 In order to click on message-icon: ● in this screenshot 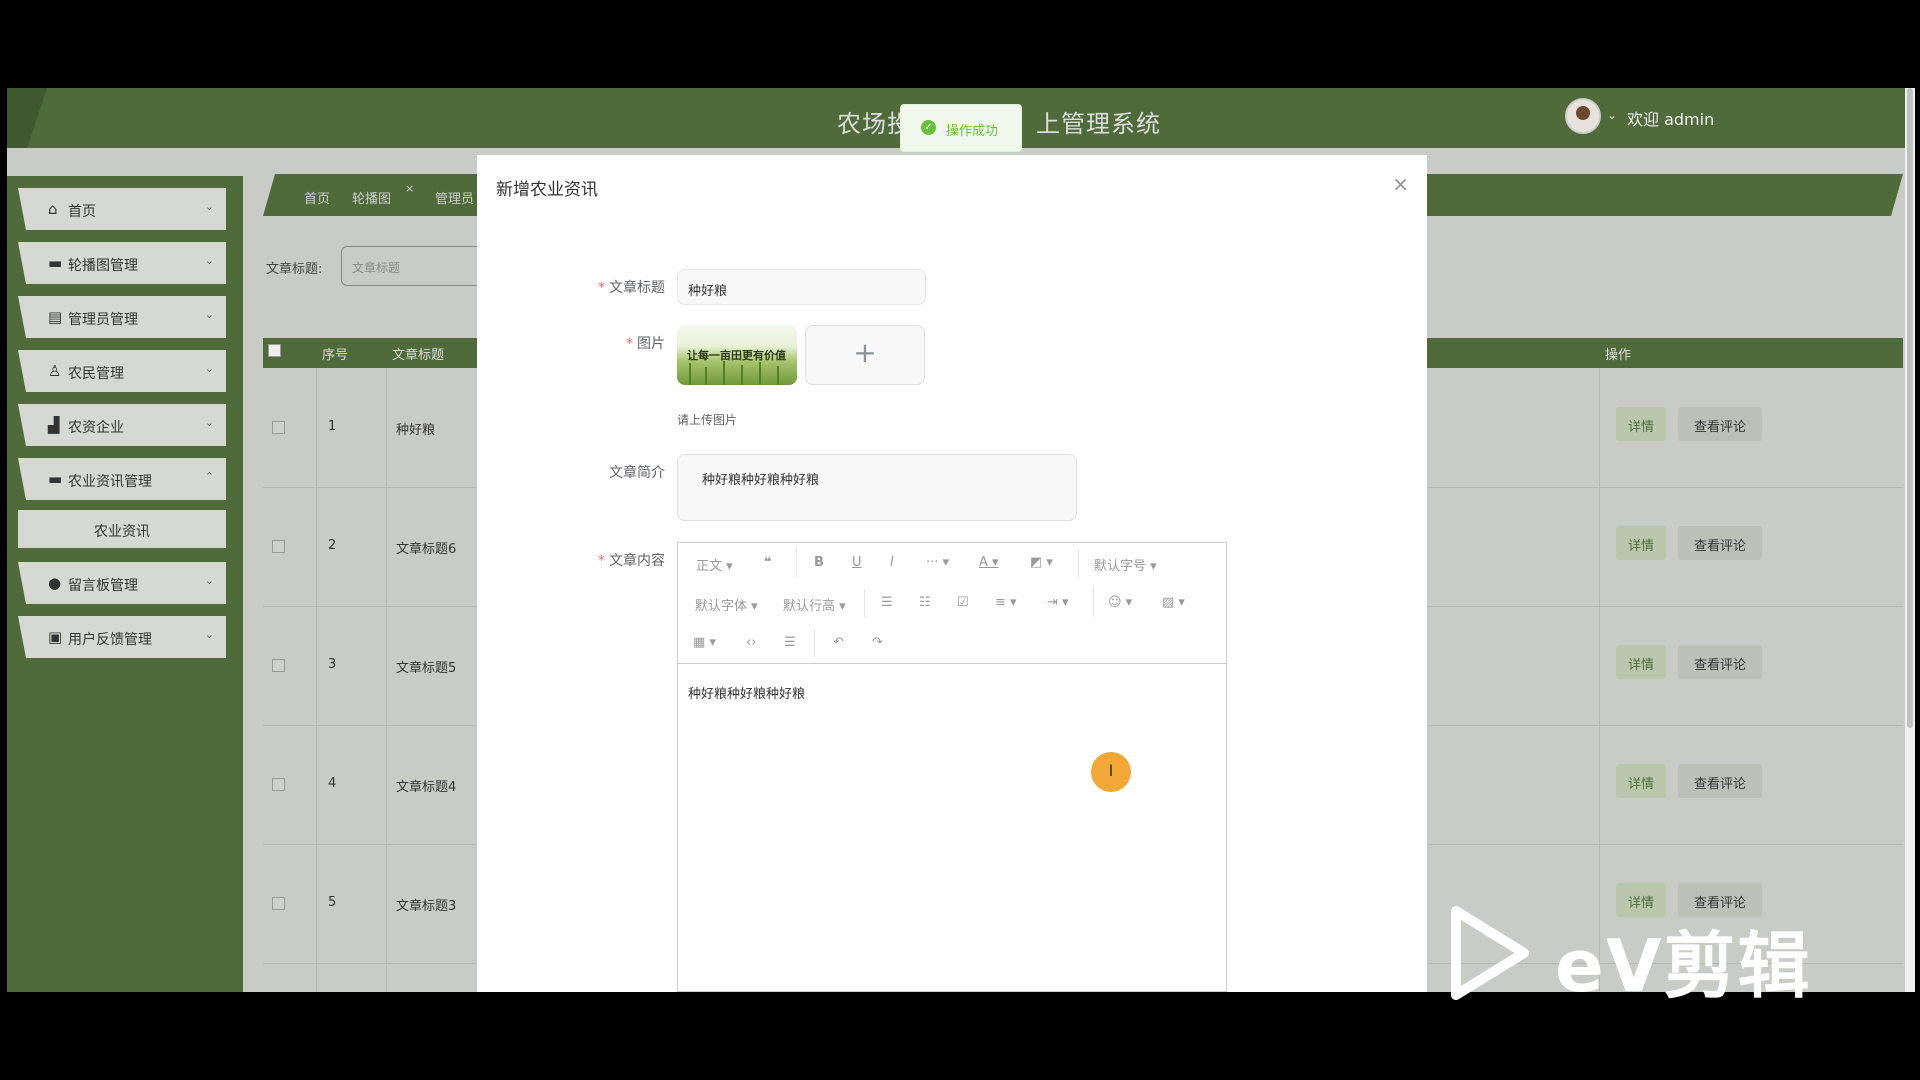, I will do `click(55, 583)`.